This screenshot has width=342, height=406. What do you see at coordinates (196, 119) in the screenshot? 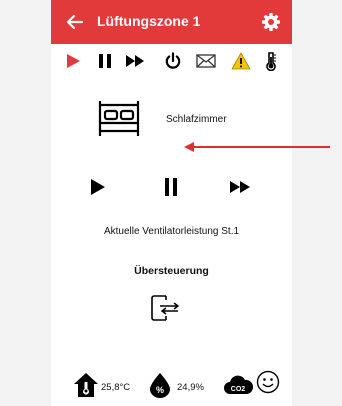
I see `room-label: Schlafzimmer` at bounding box center [196, 119].